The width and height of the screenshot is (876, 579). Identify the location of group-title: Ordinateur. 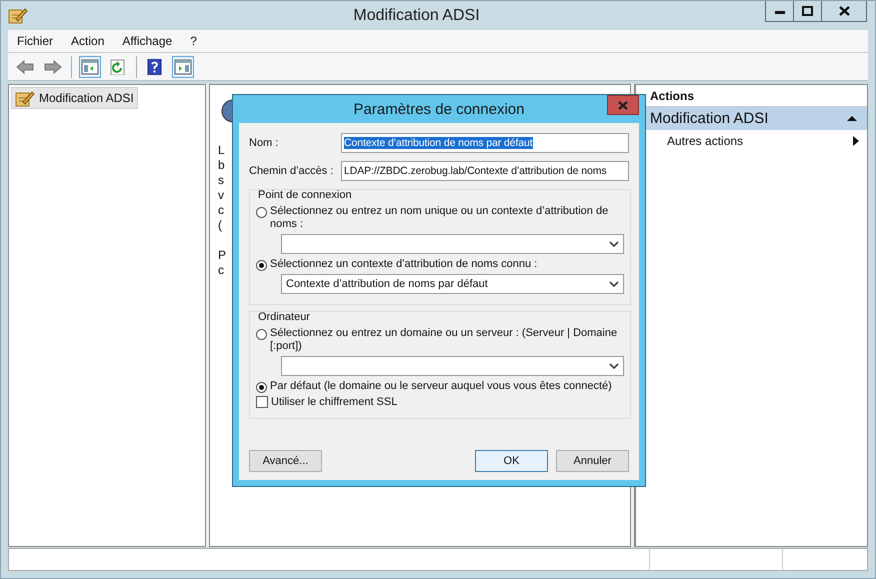
(284, 317).